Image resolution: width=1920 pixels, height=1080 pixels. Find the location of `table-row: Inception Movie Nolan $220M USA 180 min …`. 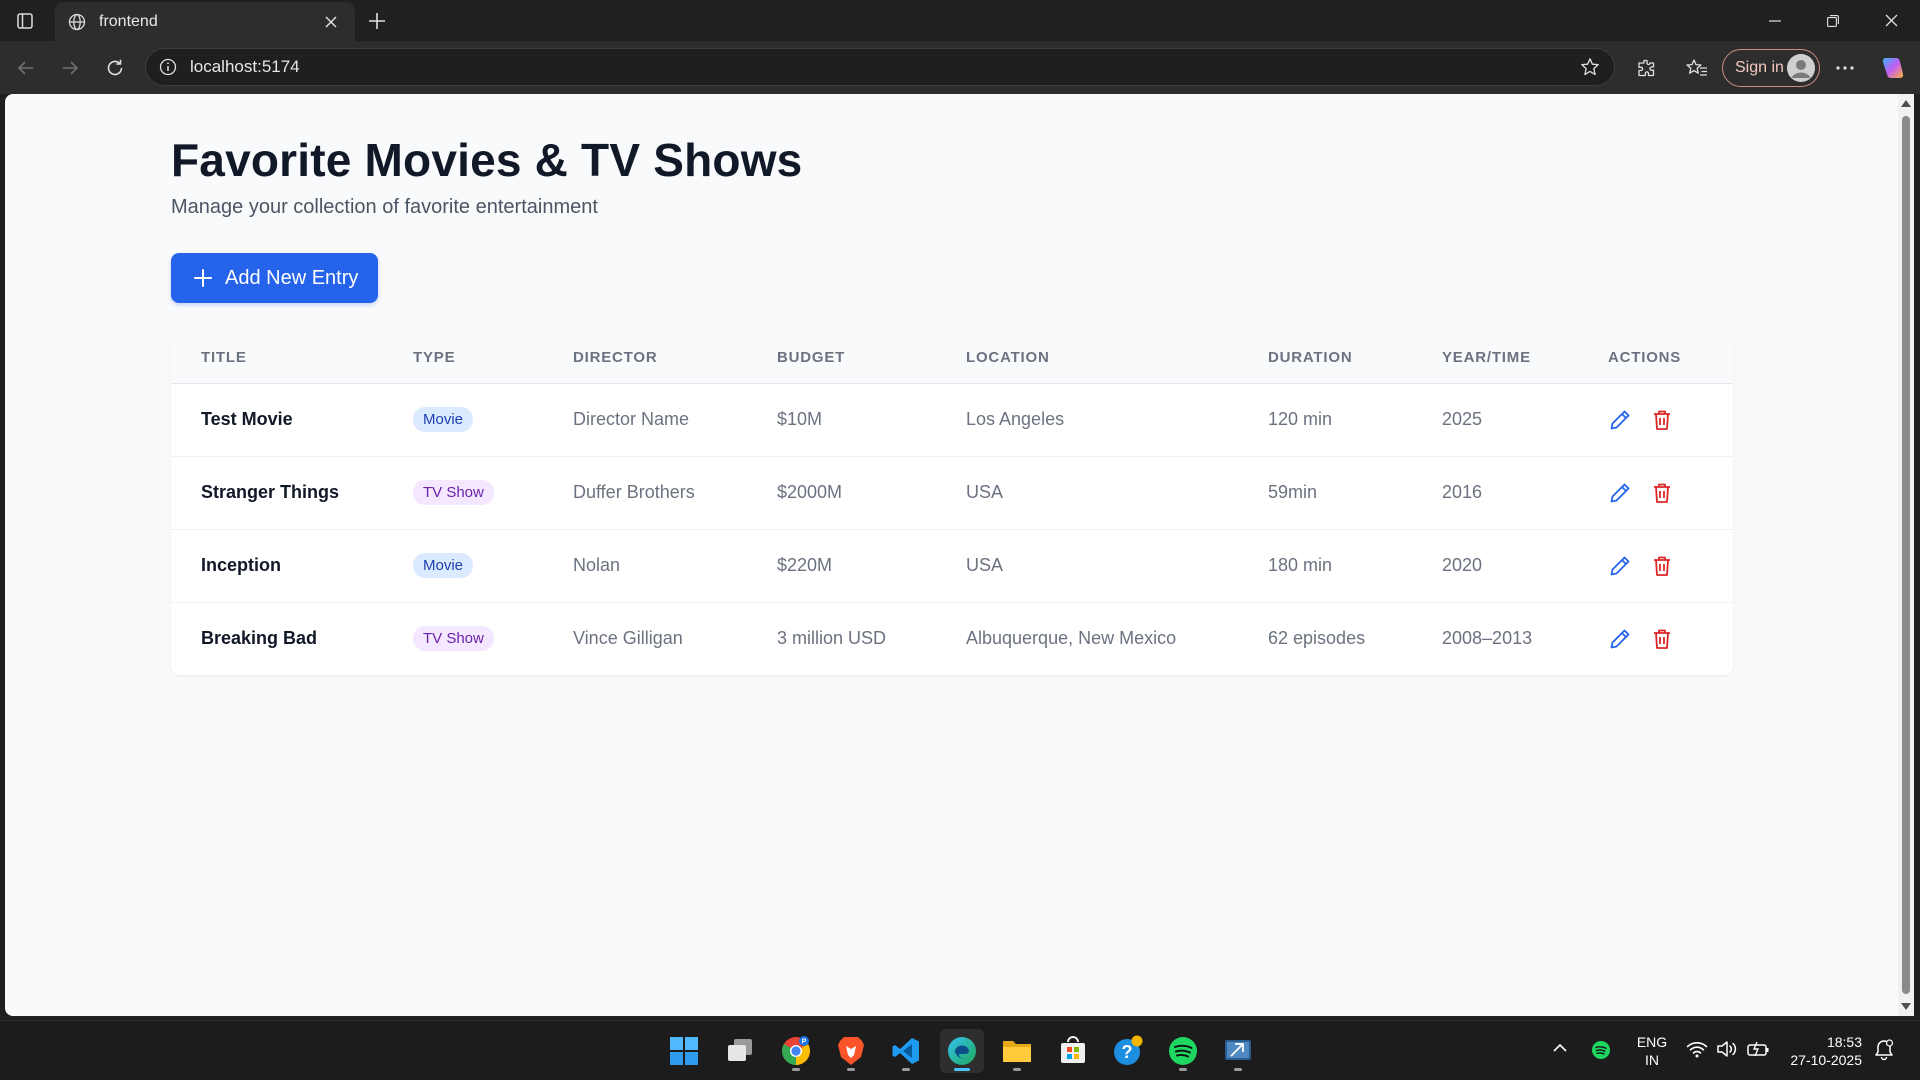

table-row: Inception Movie Nolan $220M USA 180 min … is located at coordinates (952, 566).